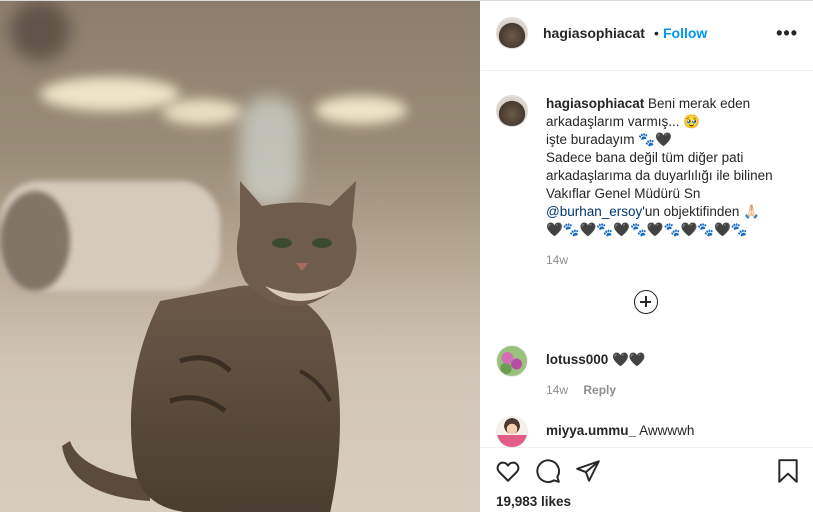 This screenshot has width=813, height=512. I want to click on comment-body: Awwwwh, so click(667, 430).